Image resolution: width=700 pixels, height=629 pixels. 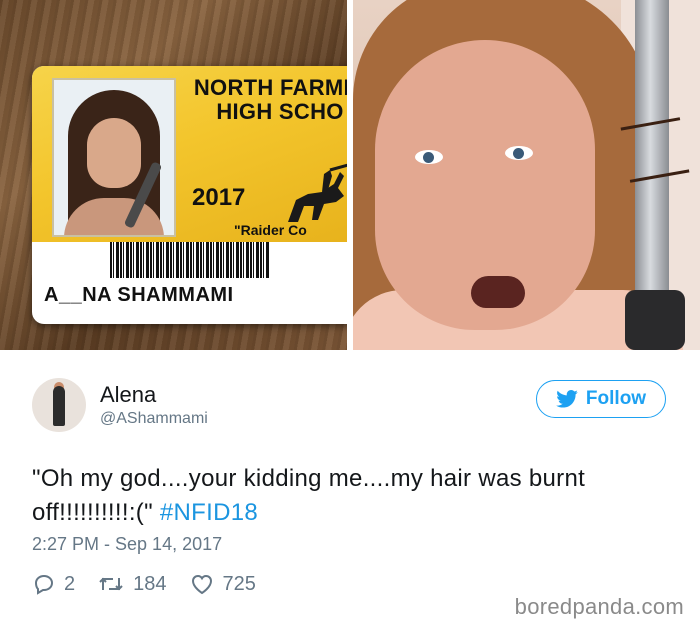 What do you see at coordinates (70, 583) in the screenshot?
I see `reply-count: 2` at bounding box center [70, 583].